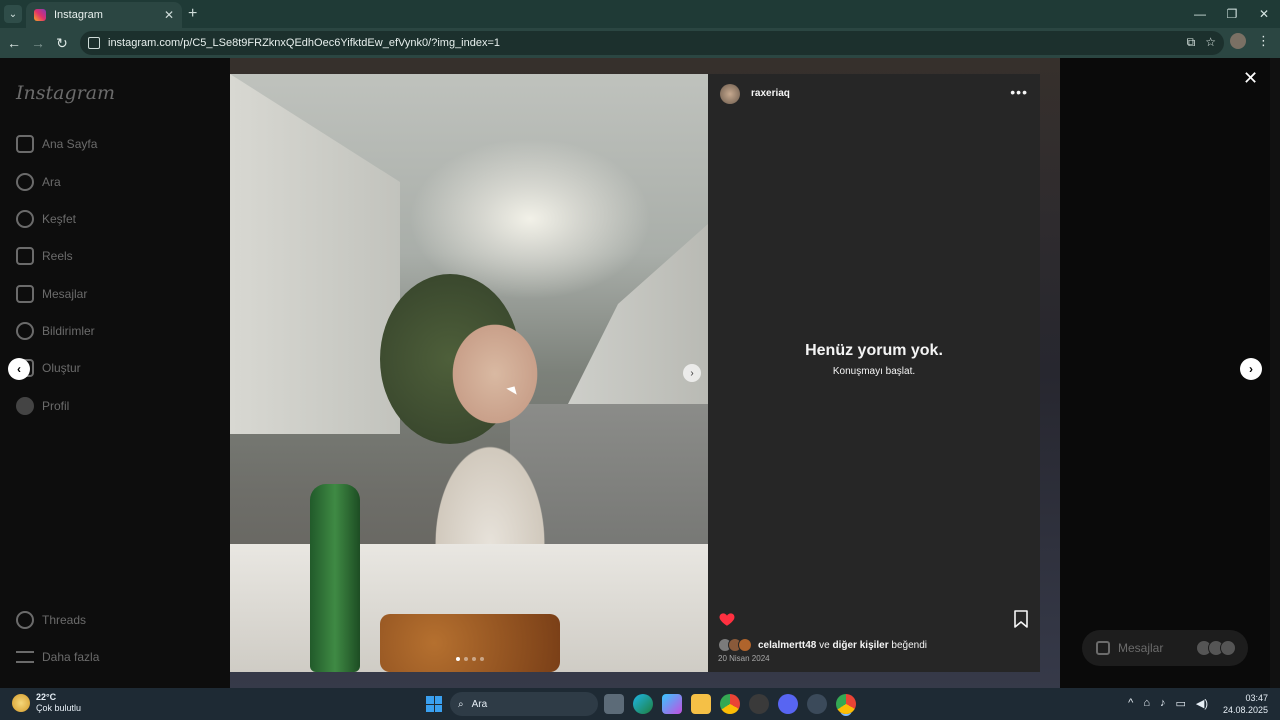  Describe the element at coordinates (64, 620) in the screenshot. I see `sidebar-item-label: Threads` at that location.